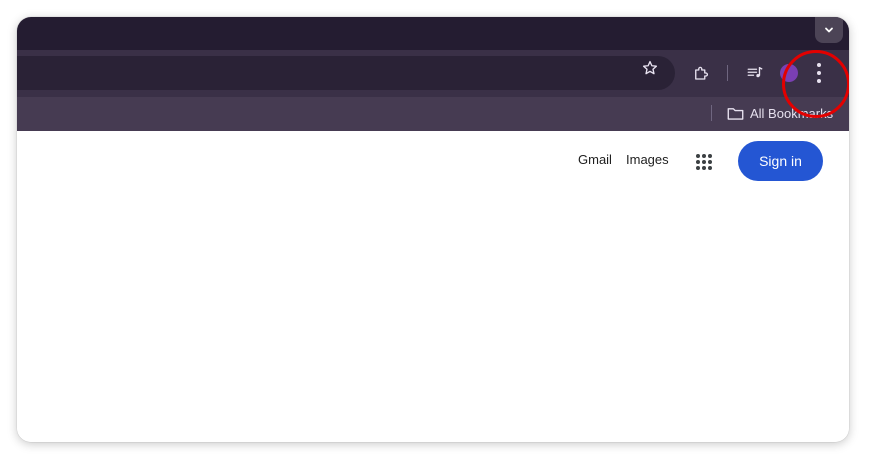 The image size is (872, 459). I want to click on browser-toolbar, so click(433, 73).